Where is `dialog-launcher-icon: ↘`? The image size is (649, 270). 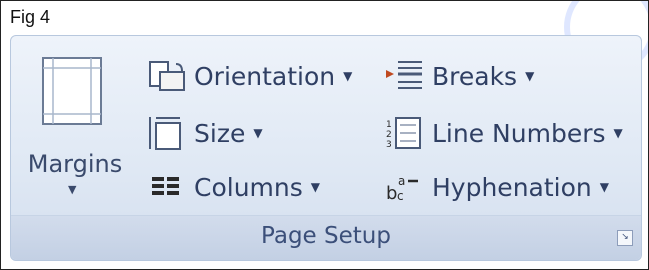
dialog-launcher-icon: ↘ is located at coordinates (625, 238).